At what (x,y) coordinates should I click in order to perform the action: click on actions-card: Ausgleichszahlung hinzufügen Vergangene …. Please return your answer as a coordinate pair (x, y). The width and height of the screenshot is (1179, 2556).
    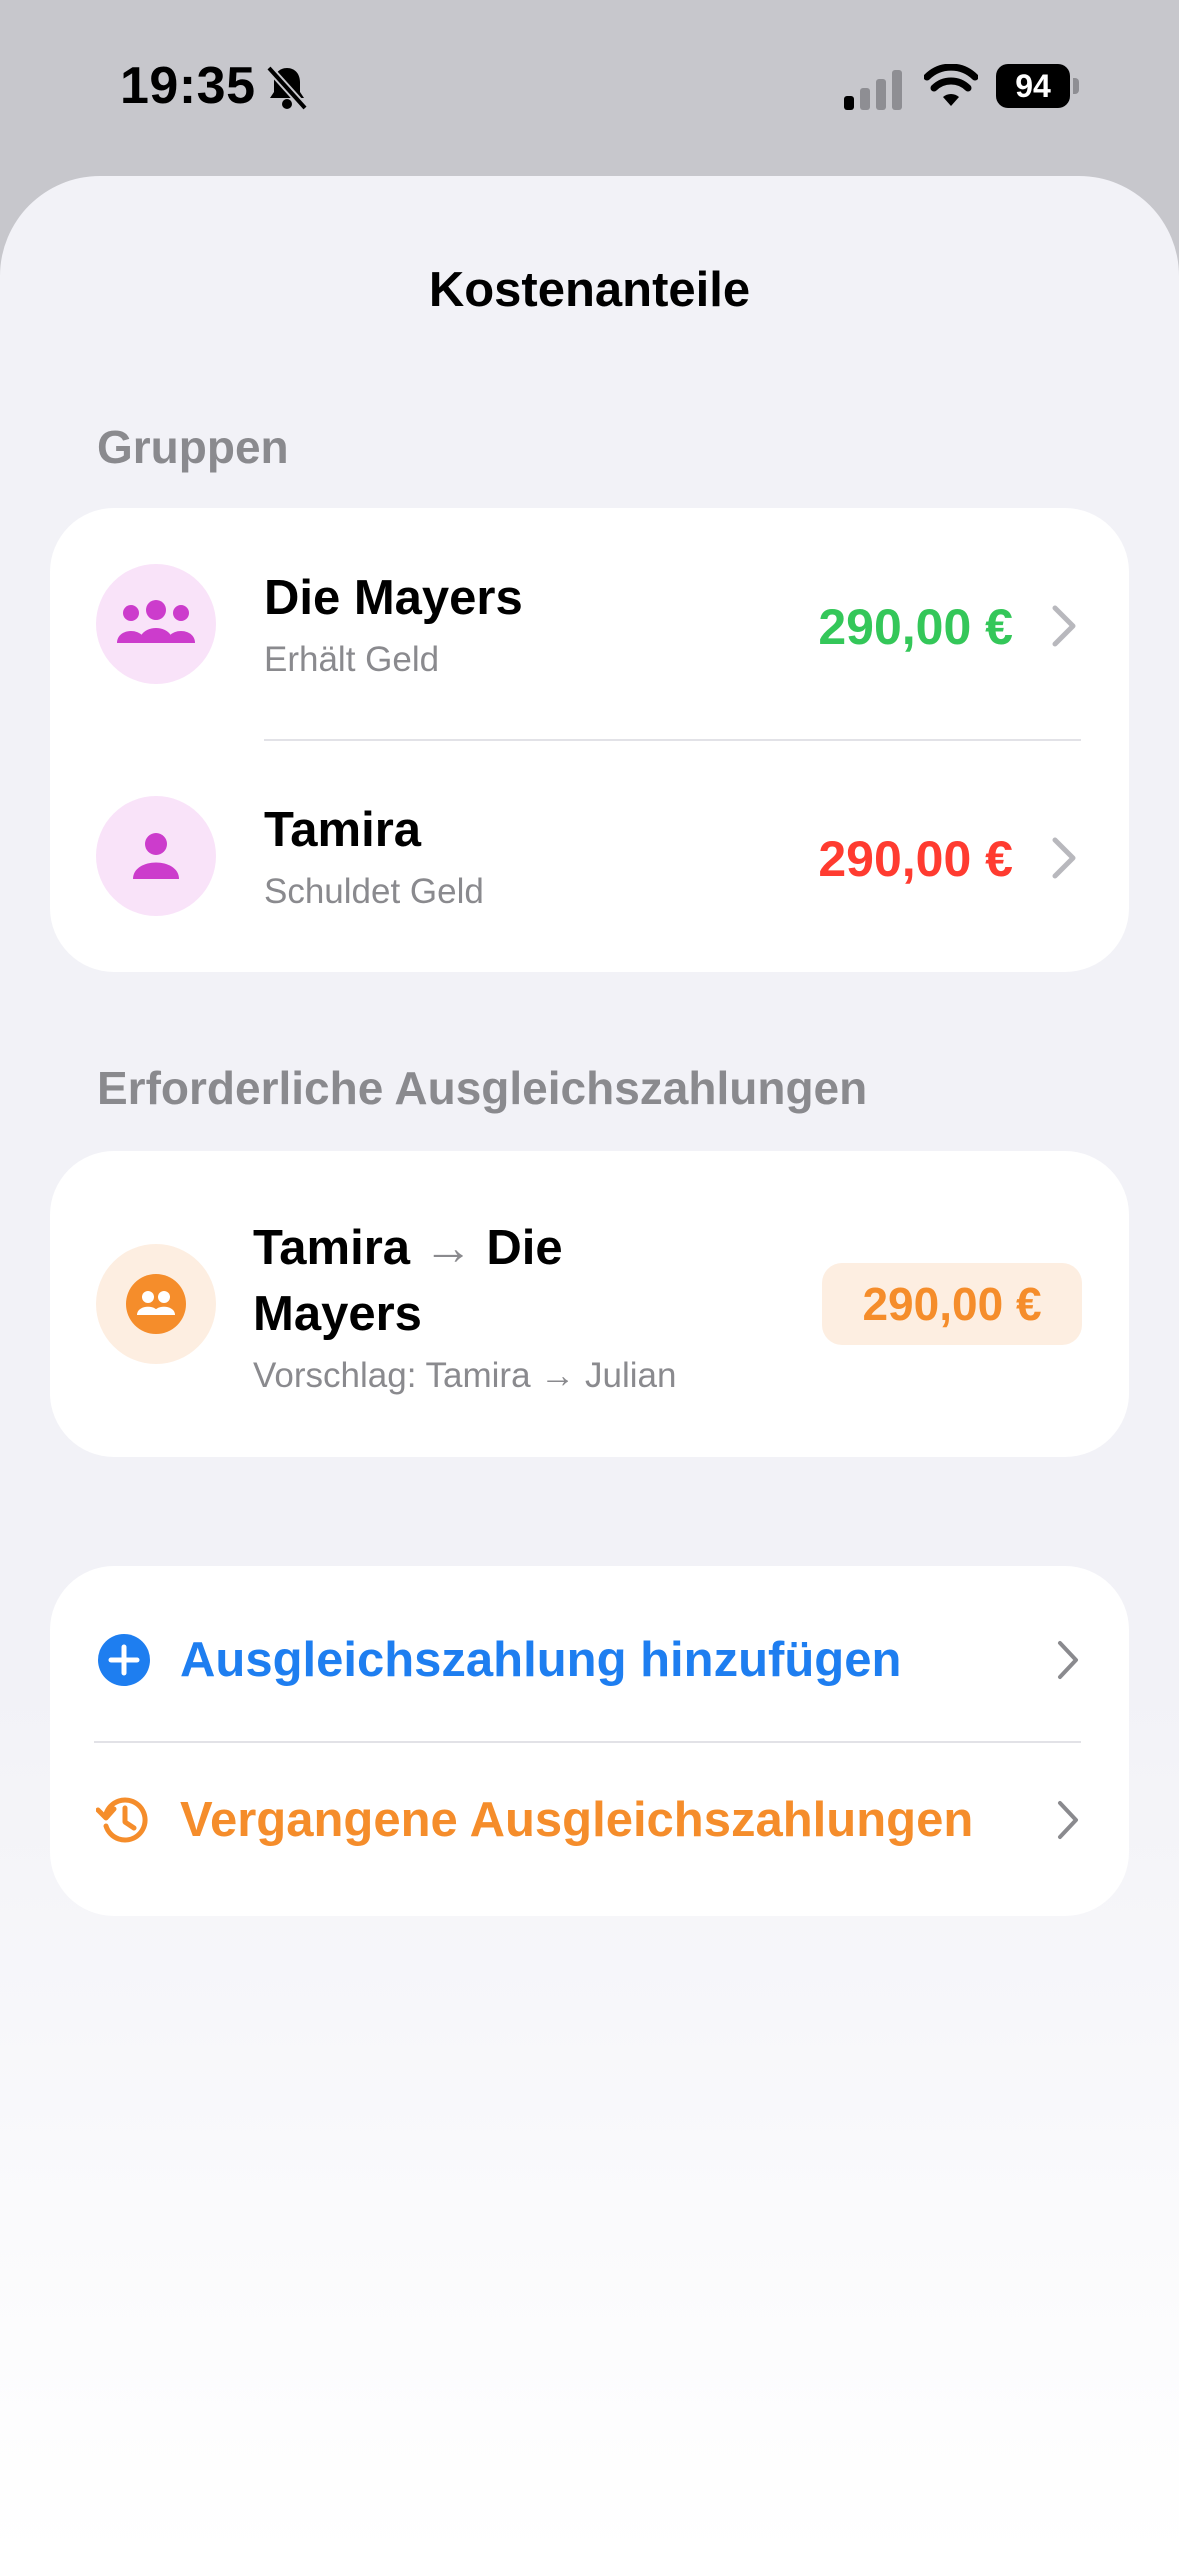
    Looking at the image, I should click on (589, 1741).